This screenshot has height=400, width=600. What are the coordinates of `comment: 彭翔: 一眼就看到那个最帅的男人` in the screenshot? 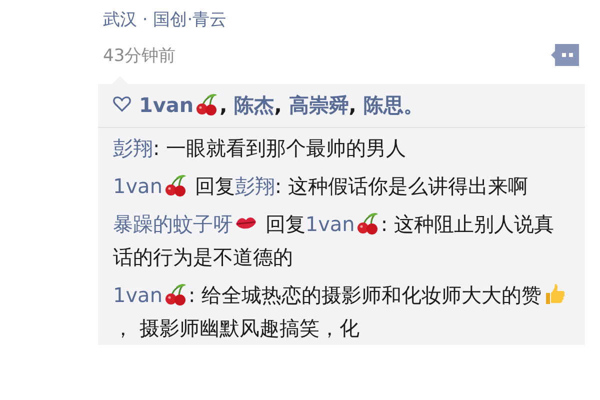 It's located at (260, 148).